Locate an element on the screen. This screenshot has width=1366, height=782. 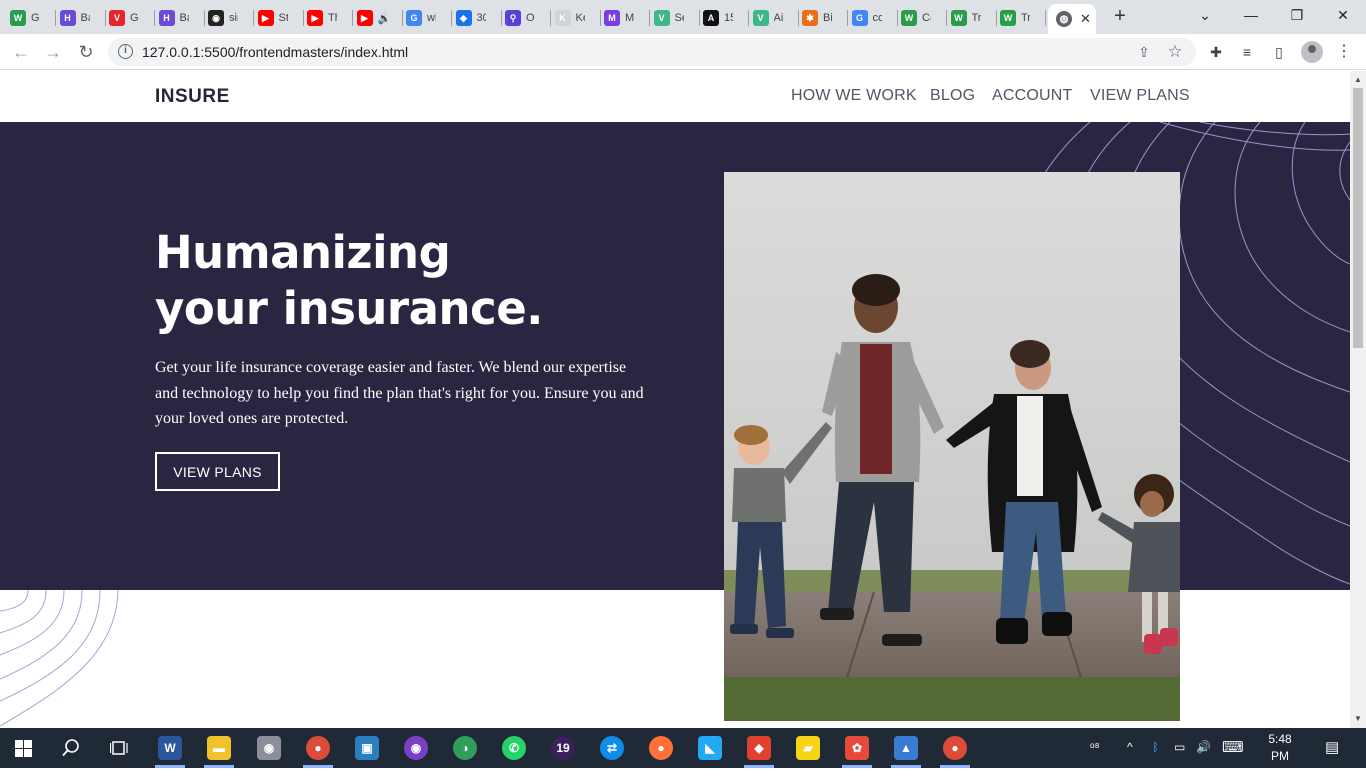
keyboard-icon: ⌨ is located at coordinates (1233, 747).